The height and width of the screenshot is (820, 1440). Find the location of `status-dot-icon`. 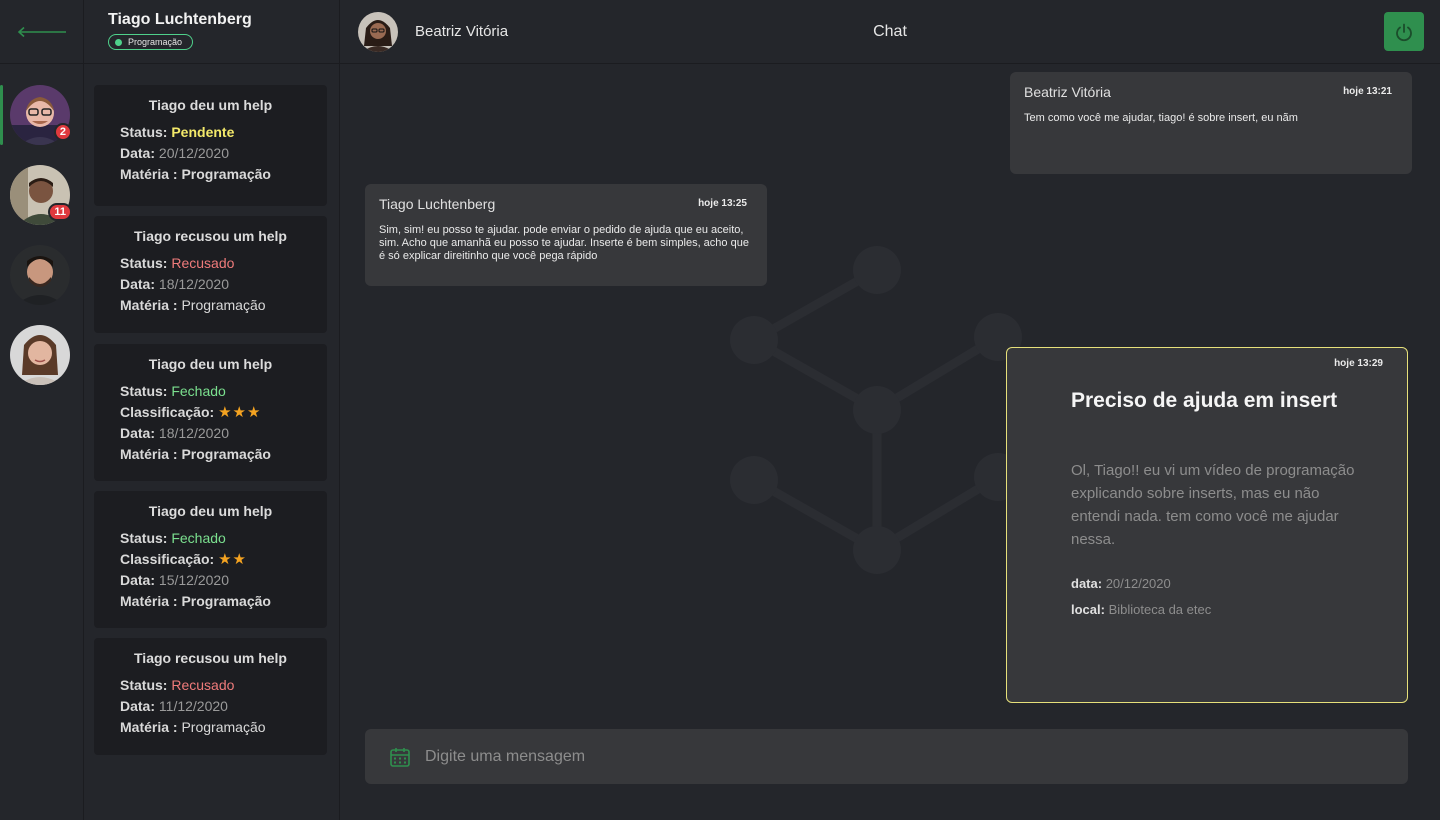

status-dot-icon is located at coordinates (118, 42).